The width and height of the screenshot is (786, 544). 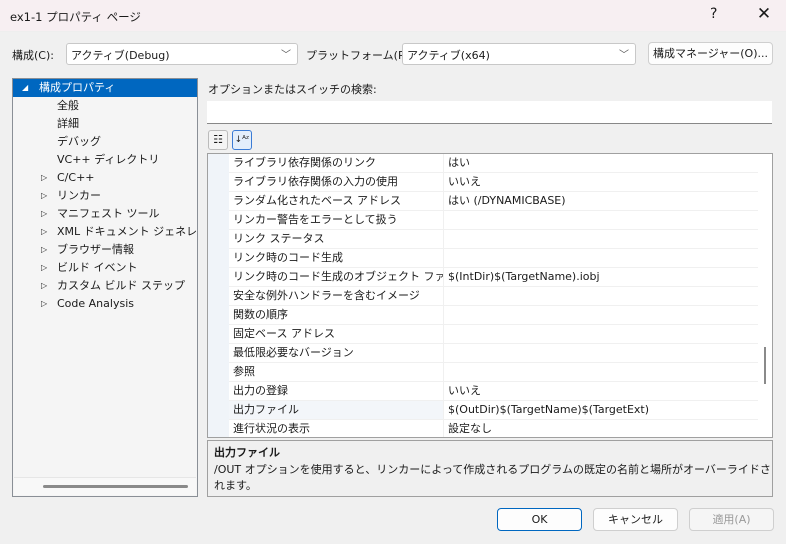 What do you see at coordinates (284, 333) in the screenshot?
I see `property-name: 固定ベース アドレス` at bounding box center [284, 333].